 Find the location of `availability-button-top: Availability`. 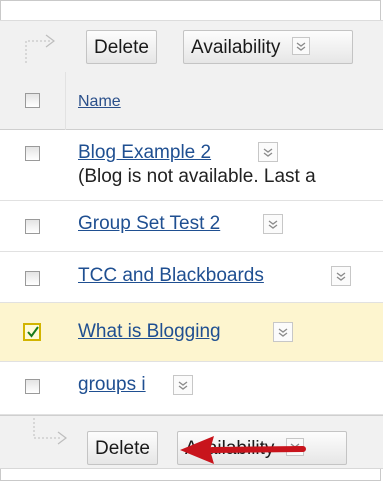

availability-button-top: Availability is located at coordinates (268, 47).